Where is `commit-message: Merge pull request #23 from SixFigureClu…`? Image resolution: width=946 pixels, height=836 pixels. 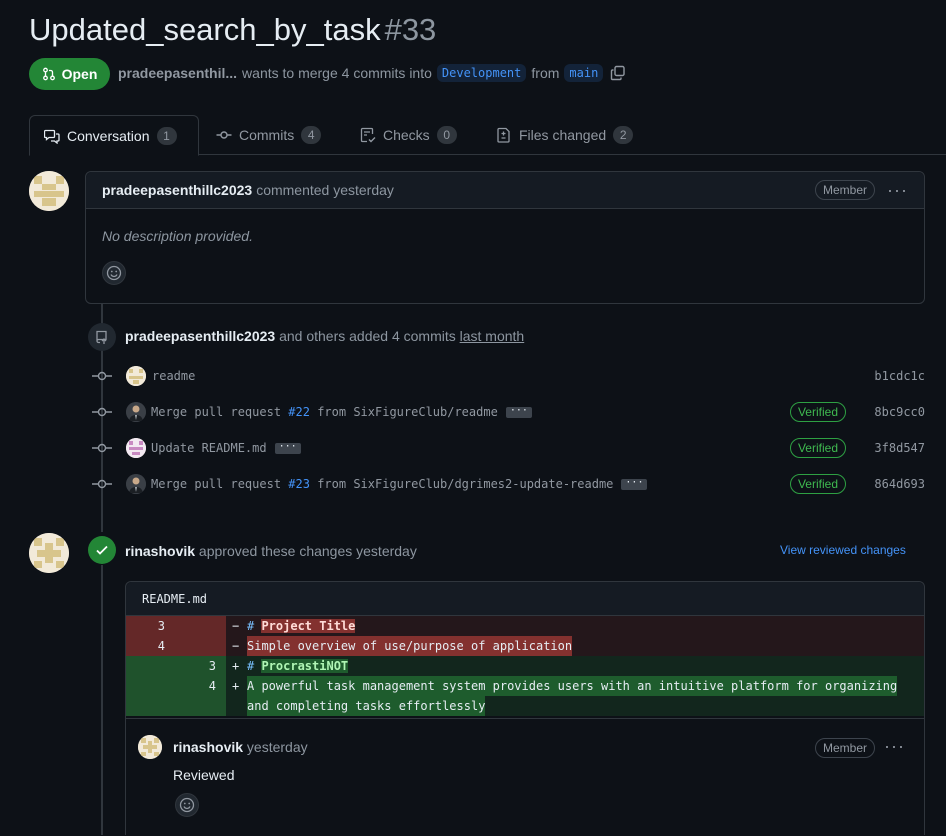 commit-message: Merge pull request #23 from SixFigureClu… is located at coordinates (399, 484).